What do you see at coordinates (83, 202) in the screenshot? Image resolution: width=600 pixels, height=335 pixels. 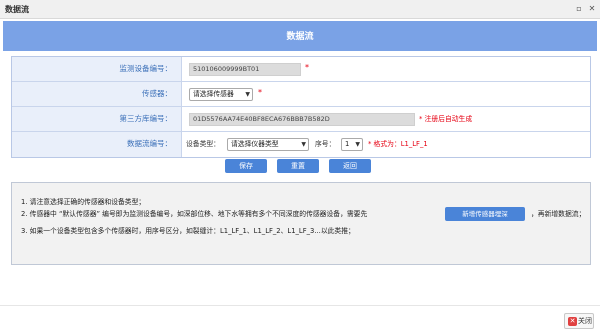 I see `instruction-line-1: 1. 请注意选择正确的传感器和设备类型；` at bounding box center [83, 202].